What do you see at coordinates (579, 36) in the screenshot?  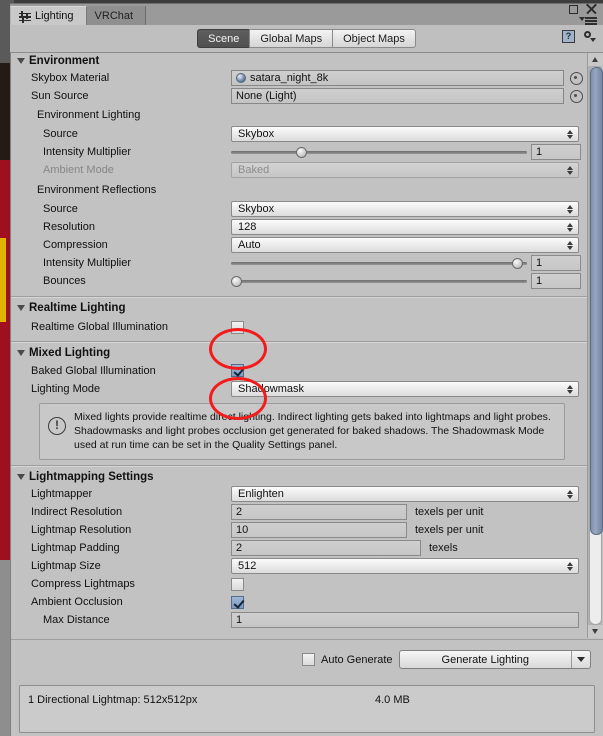 I see `toolbar-right-icons: ?` at bounding box center [579, 36].